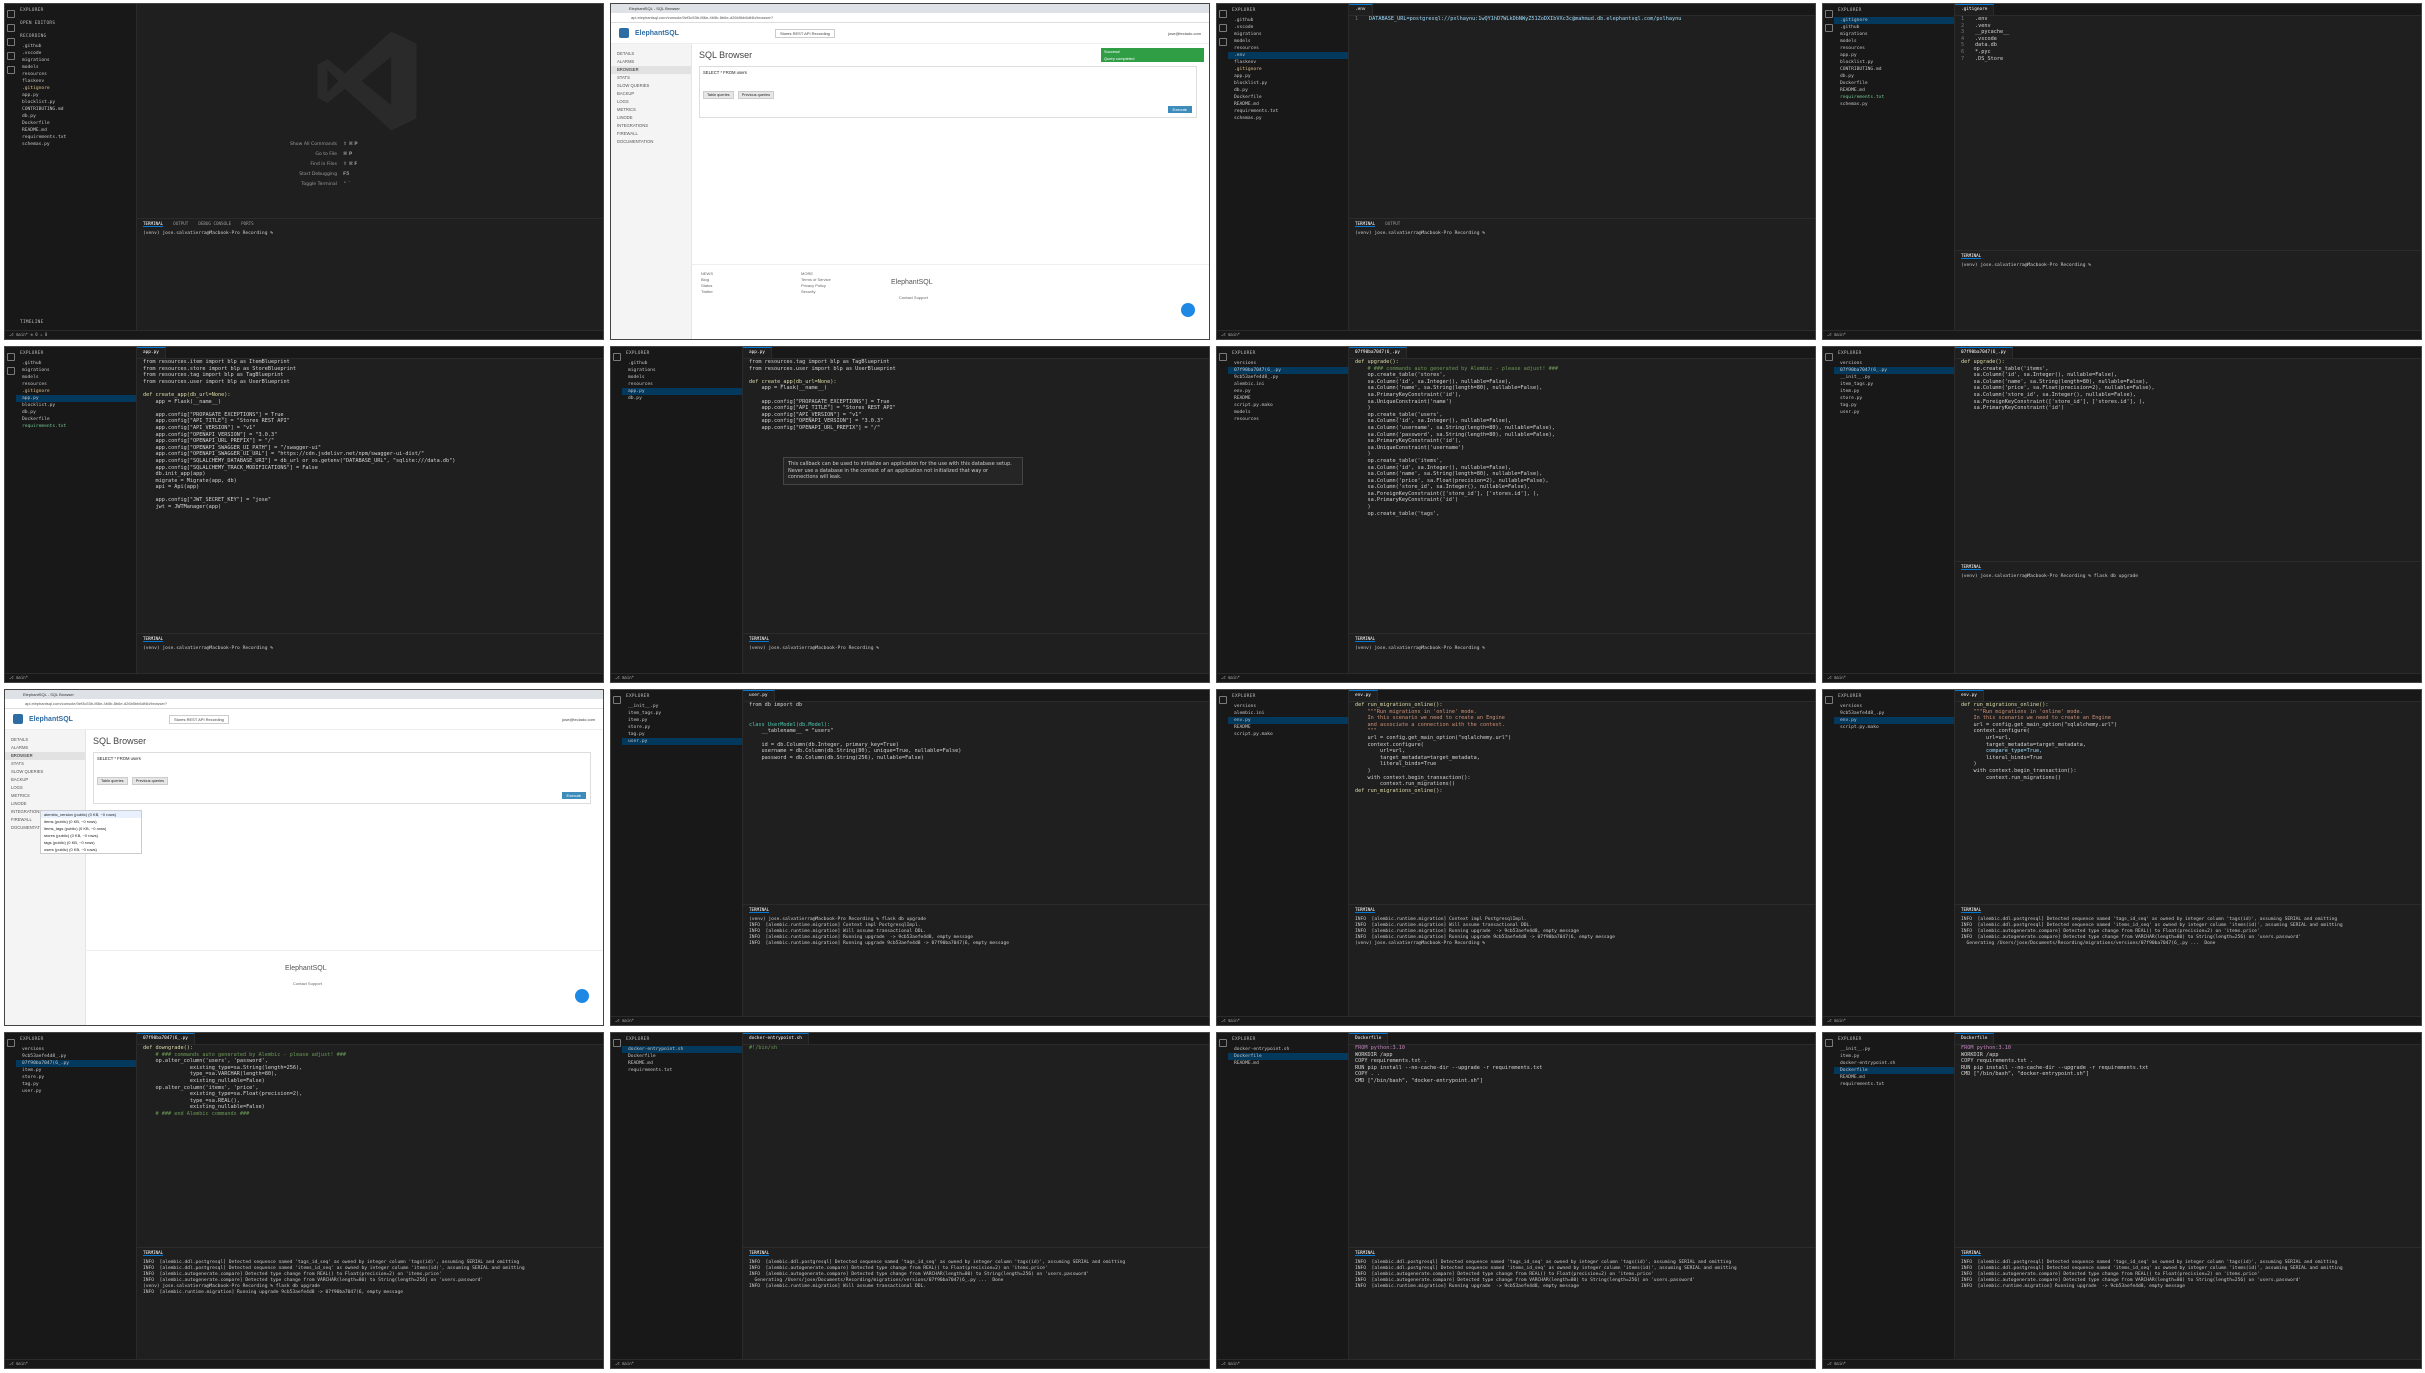 The width and height of the screenshot is (2425, 1373). I want to click on chat-icon, so click(582, 996).